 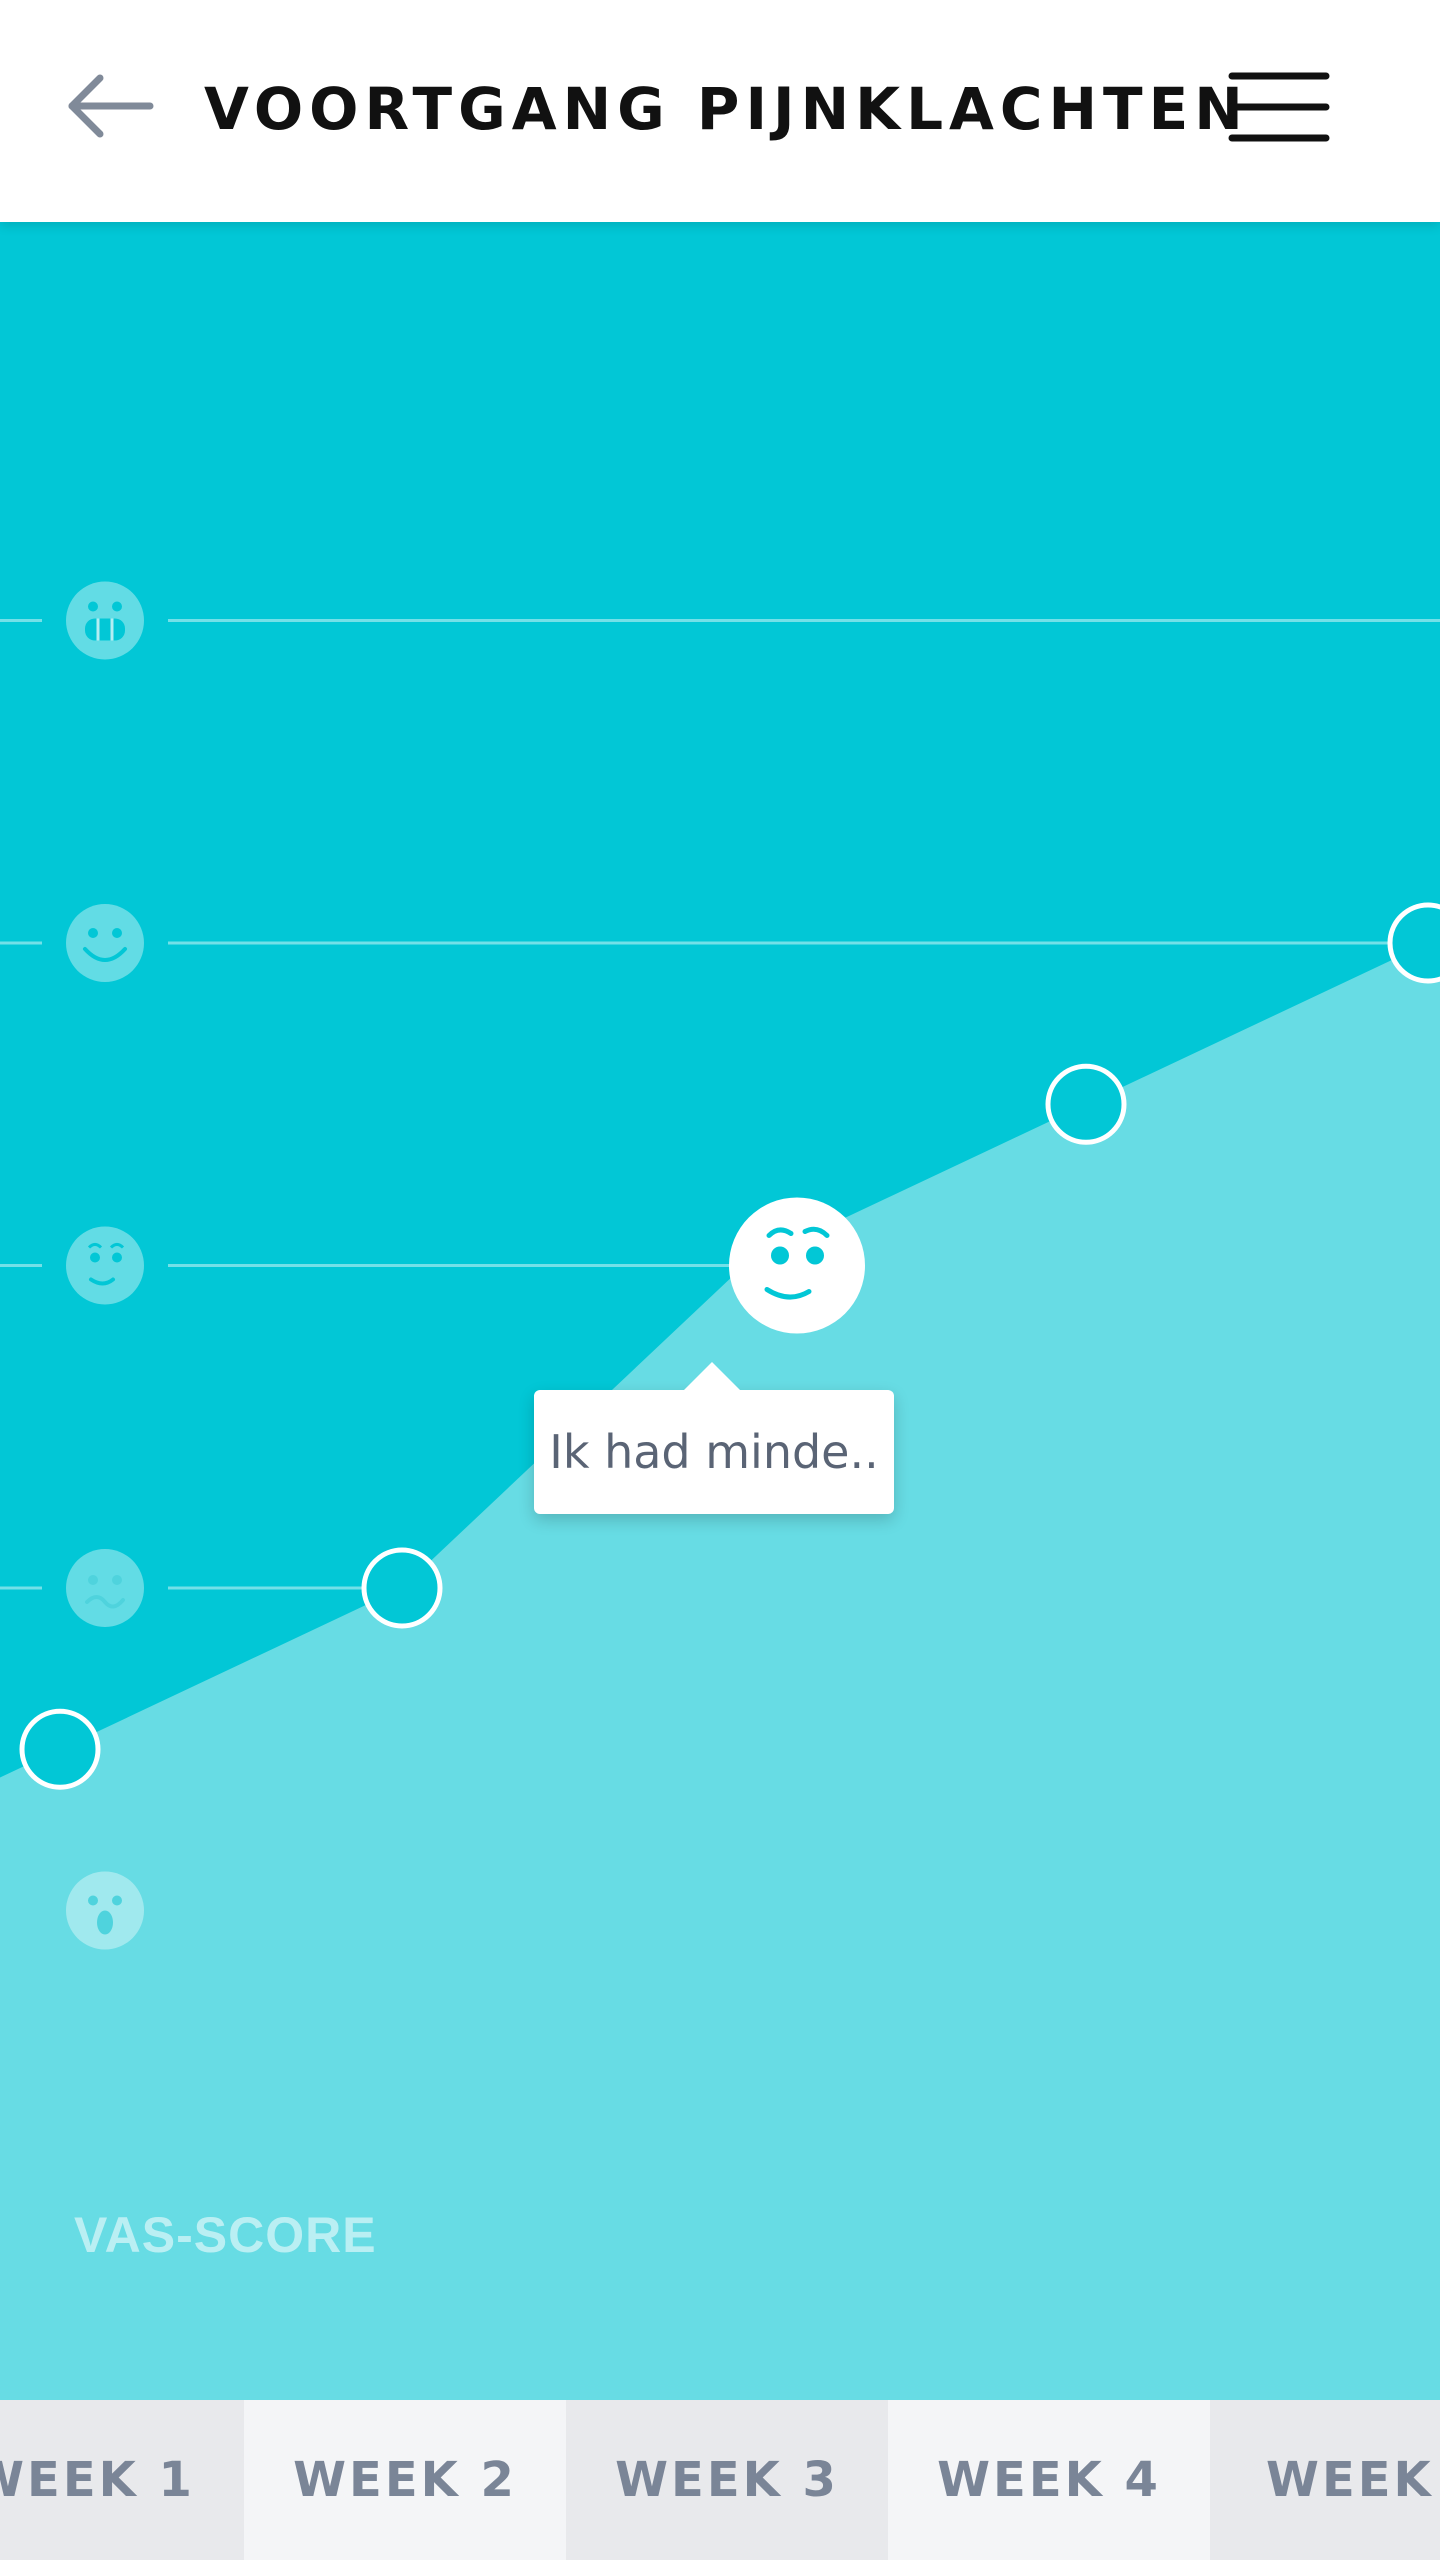 I want to click on week-tab-label: WEEK 4, so click(x=1049, y=2480).